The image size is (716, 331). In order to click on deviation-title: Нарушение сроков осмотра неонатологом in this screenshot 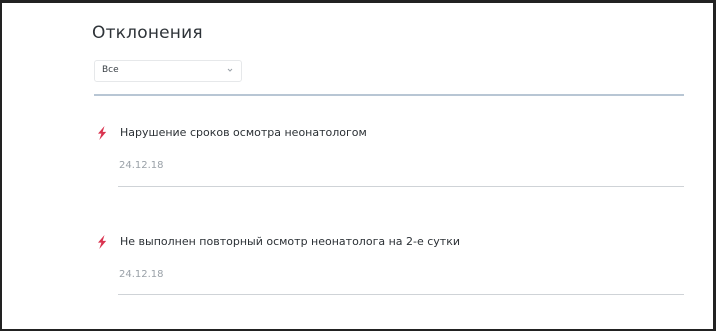, I will do `click(243, 132)`.